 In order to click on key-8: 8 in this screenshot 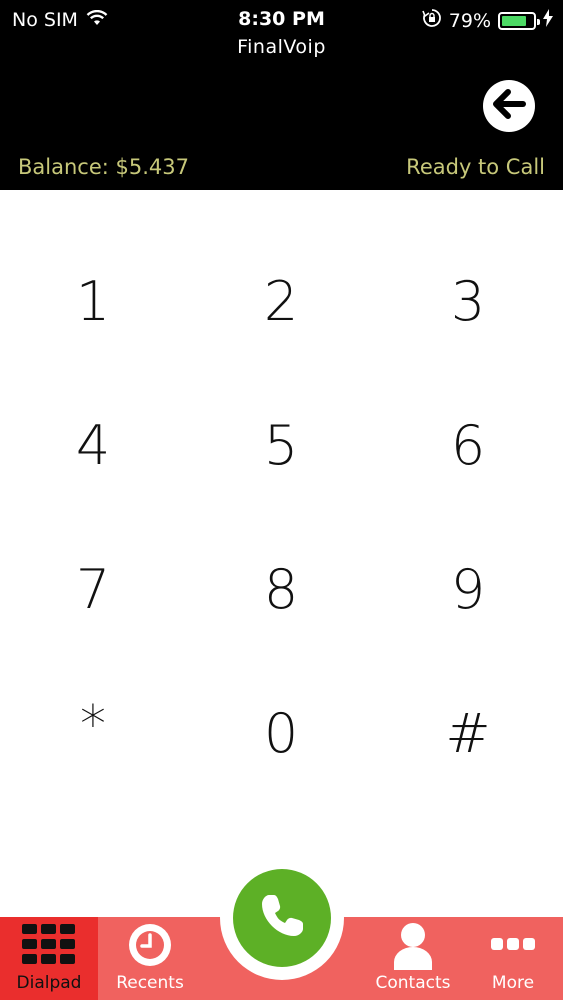, I will do `click(281, 589)`.